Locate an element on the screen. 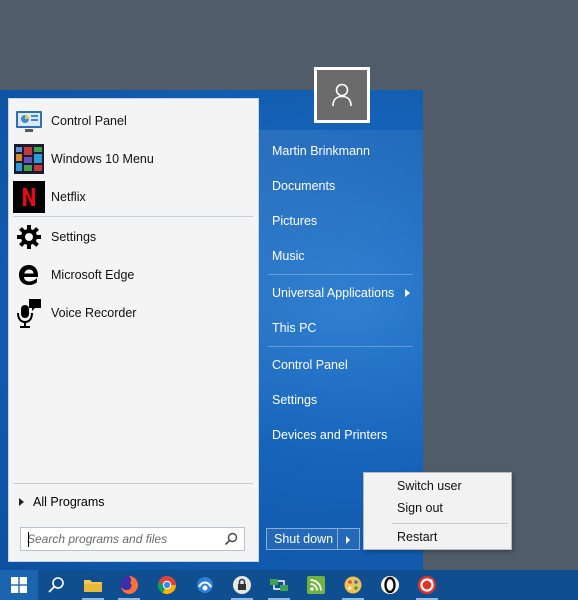 The image size is (578, 600). program-control-panel: Control Panel is located at coordinates (134, 121).